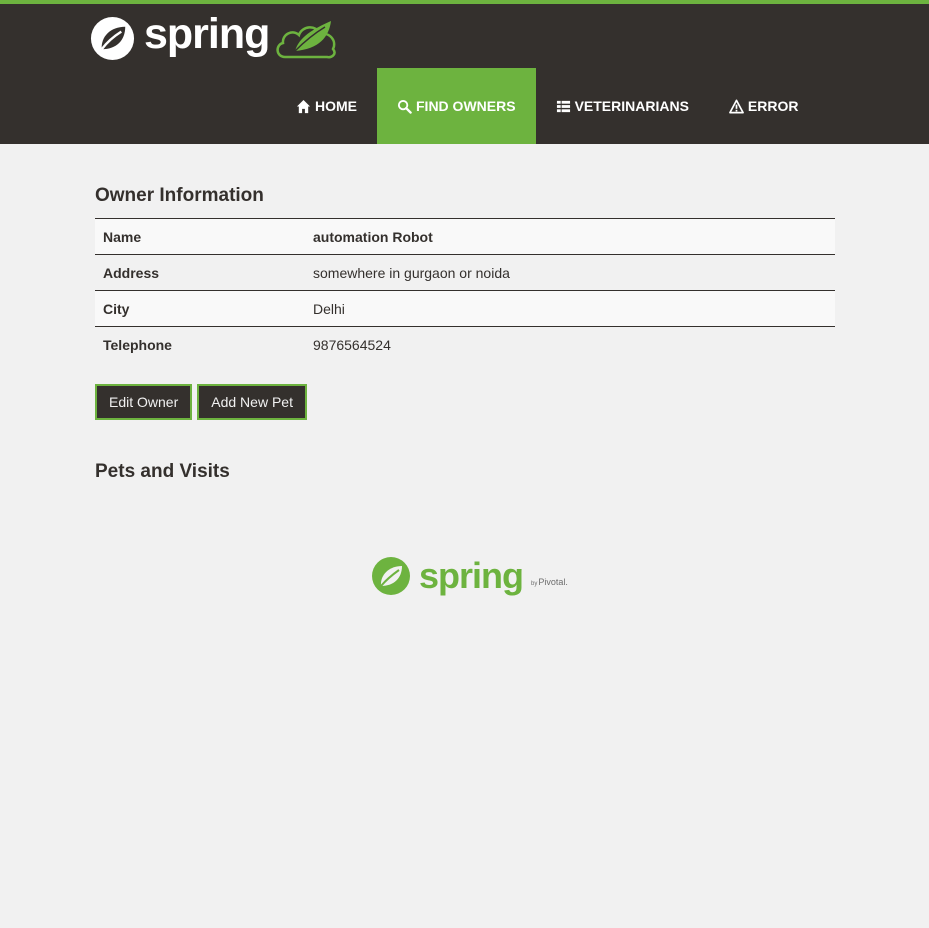  What do you see at coordinates (570, 308) in the screenshot?
I see `city-value: Delhi` at bounding box center [570, 308].